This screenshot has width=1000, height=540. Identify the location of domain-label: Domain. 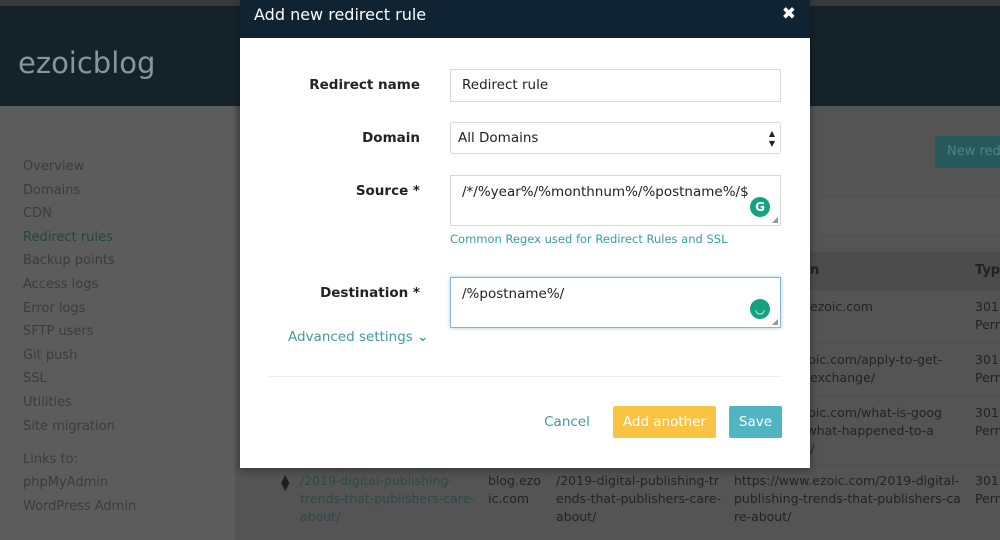
(391, 138).